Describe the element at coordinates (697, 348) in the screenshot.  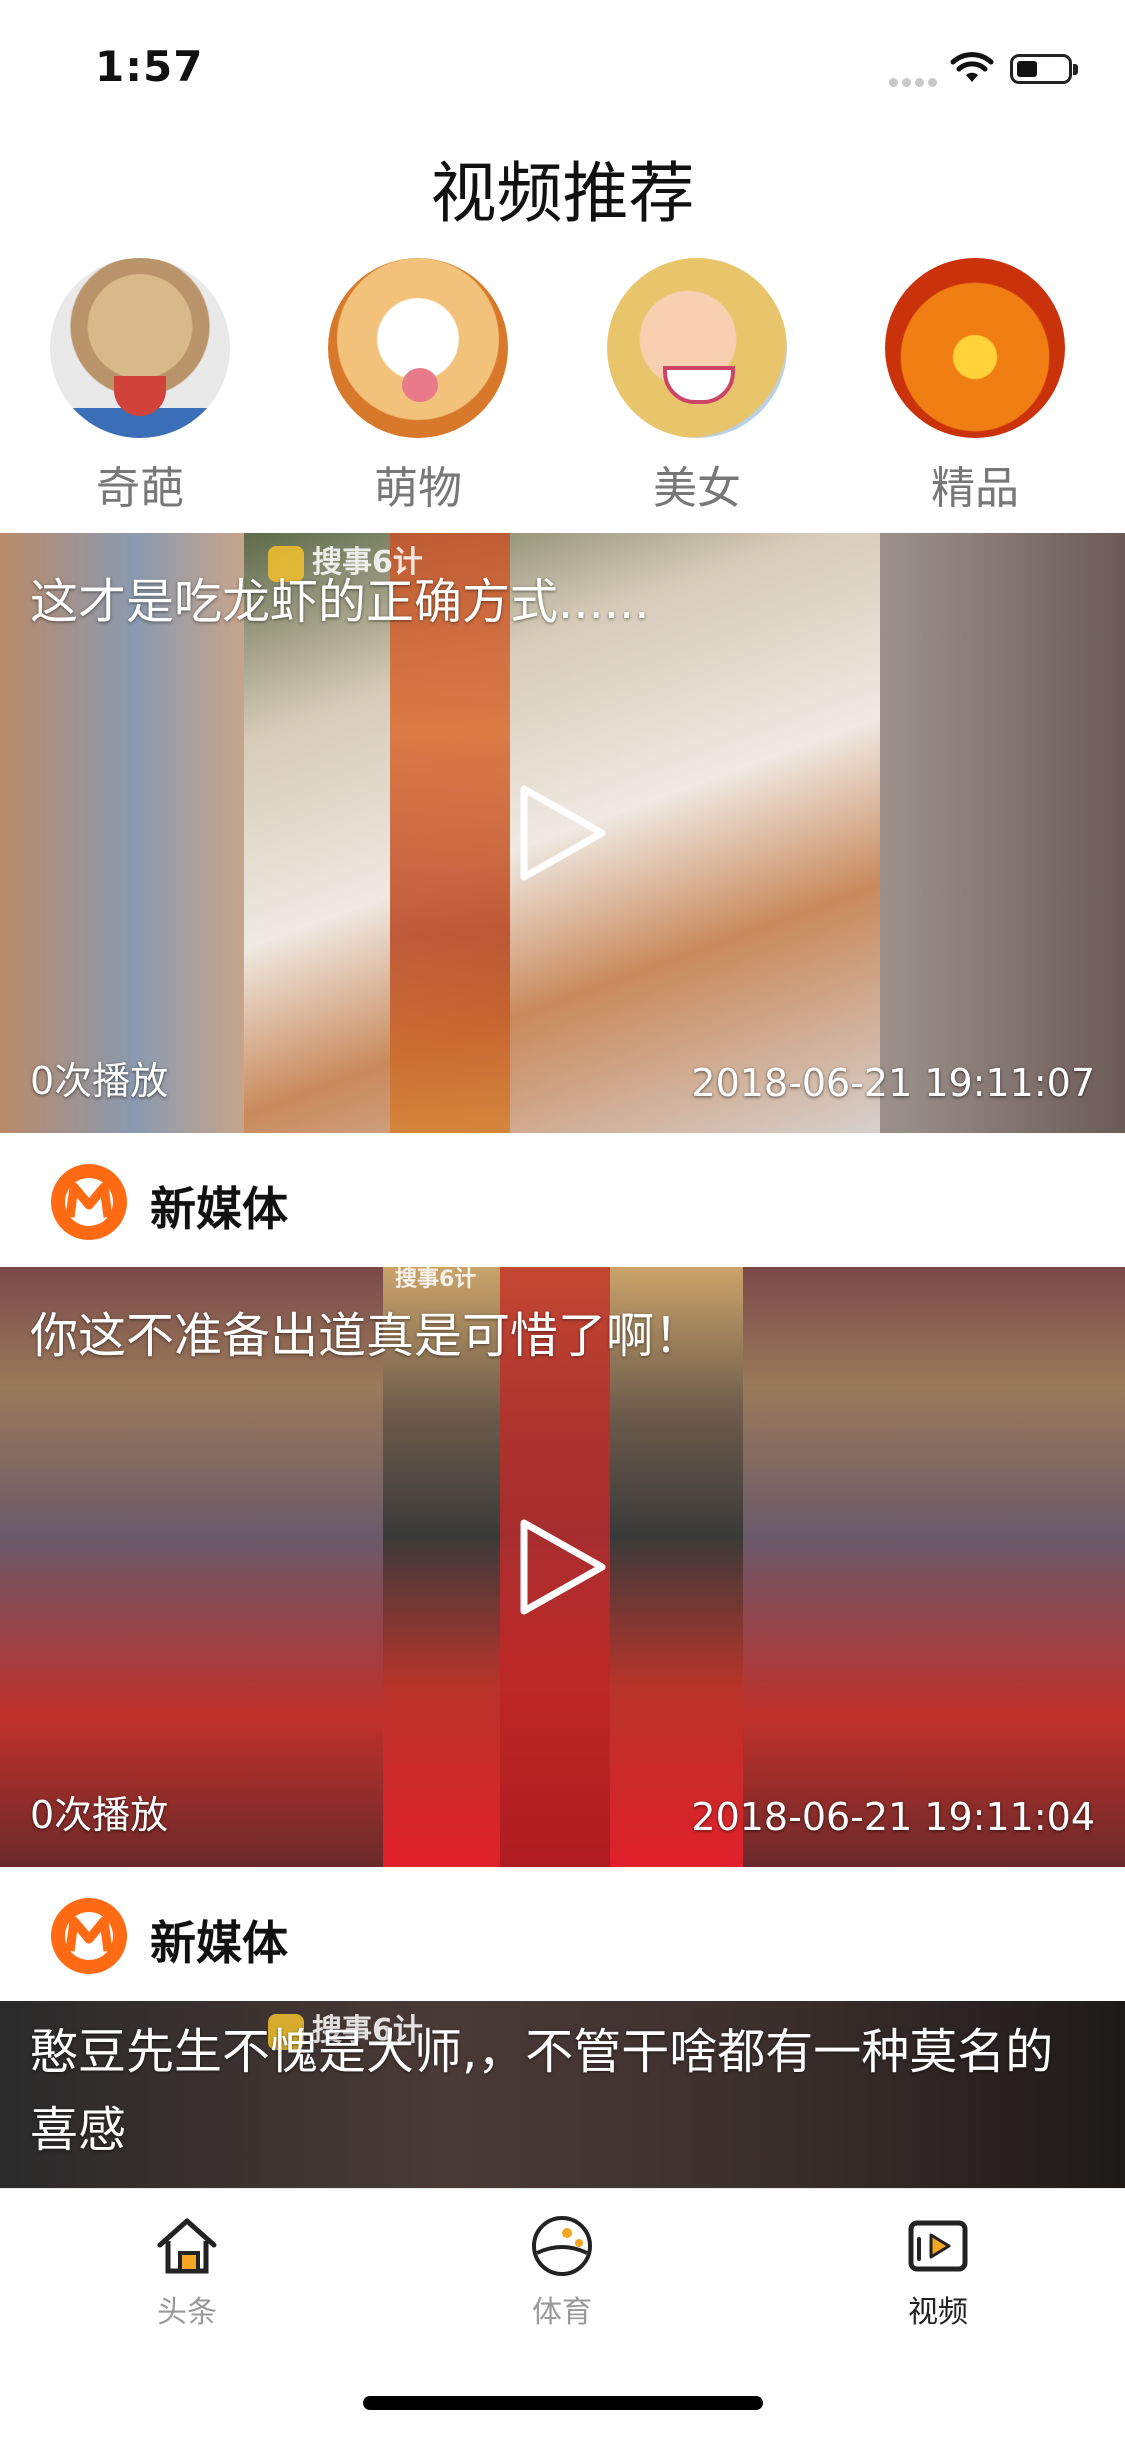
I see `beauty-category-image` at that location.